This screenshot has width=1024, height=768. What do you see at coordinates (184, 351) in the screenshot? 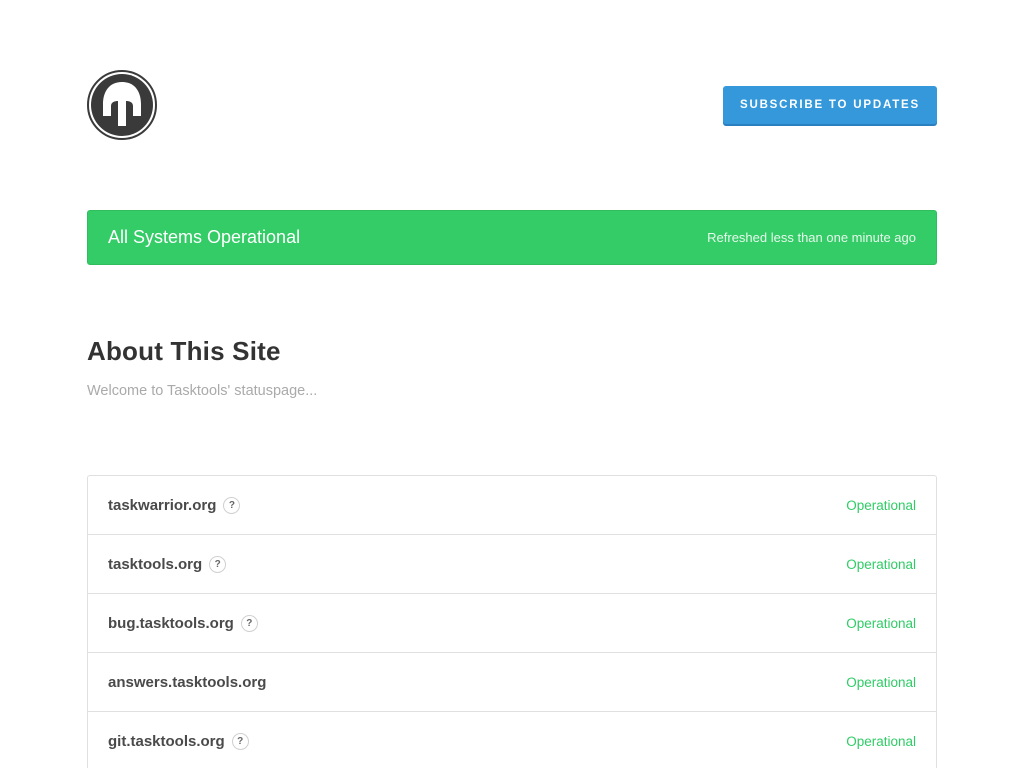
I see `about-title: About This Site` at bounding box center [184, 351].